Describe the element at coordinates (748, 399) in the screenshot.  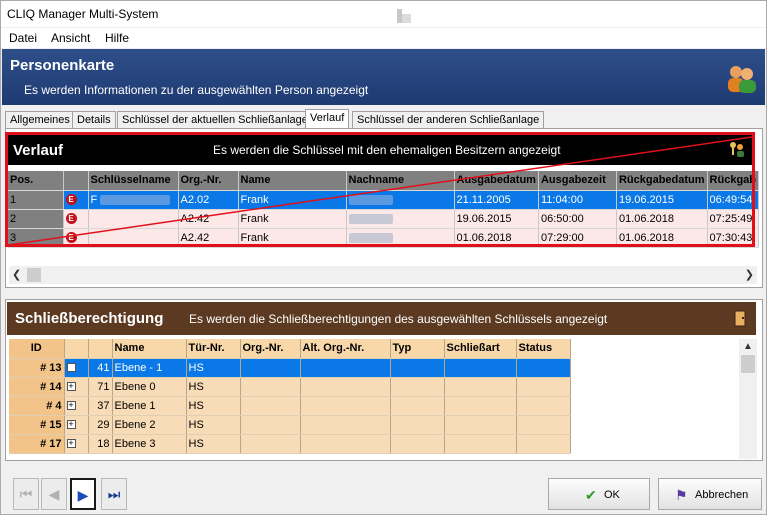
I see `vertical-scrollbar: ▲` at that location.